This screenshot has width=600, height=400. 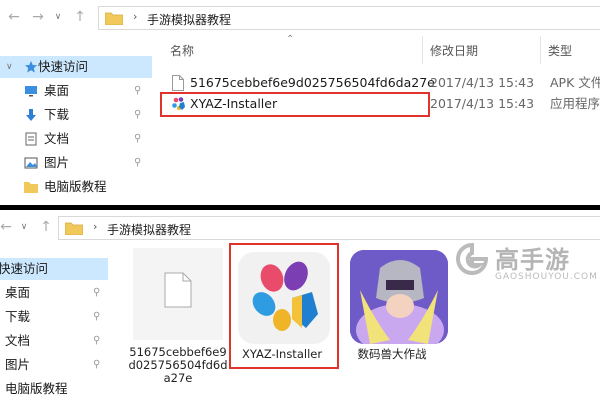 I want to click on navigation-bar: ← ∨ ↑ › 手游模拟器教程, so click(x=300, y=227).